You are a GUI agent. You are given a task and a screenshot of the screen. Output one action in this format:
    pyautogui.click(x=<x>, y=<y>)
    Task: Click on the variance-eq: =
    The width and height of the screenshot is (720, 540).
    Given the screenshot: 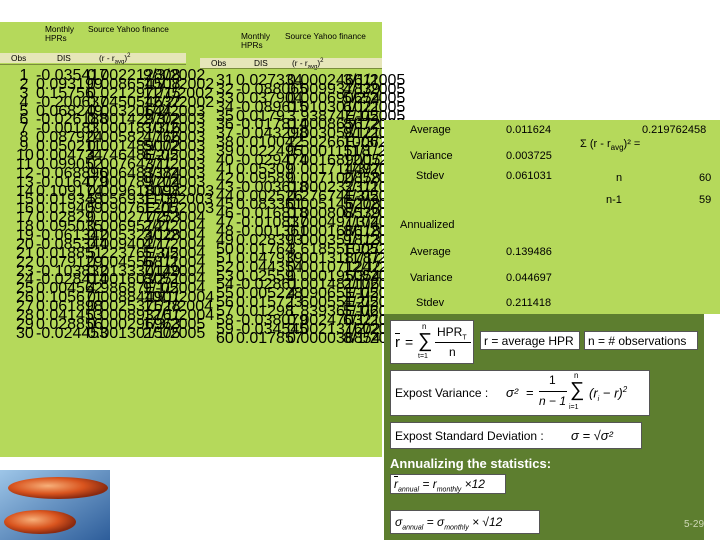 What is the action you would take?
    pyautogui.click(x=530, y=392)
    